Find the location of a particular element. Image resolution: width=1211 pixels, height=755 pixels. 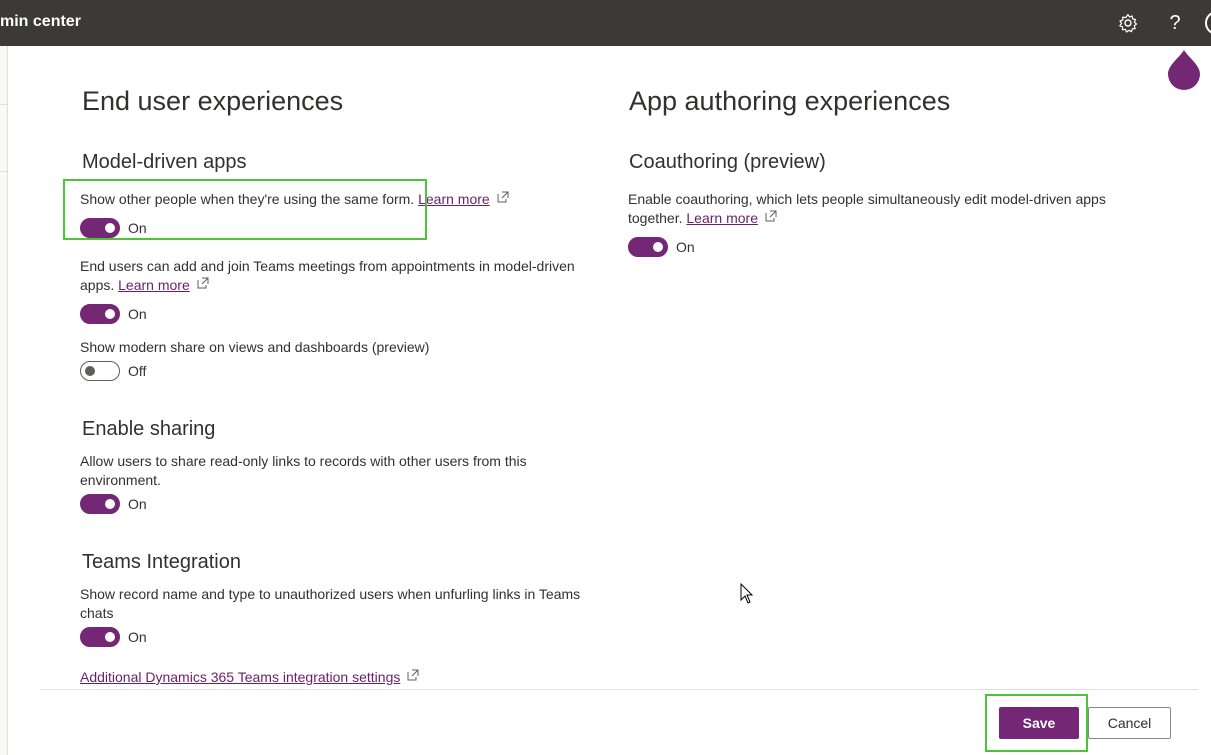

teams-unfurl-toggle-row: On is located at coordinates (113, 637).